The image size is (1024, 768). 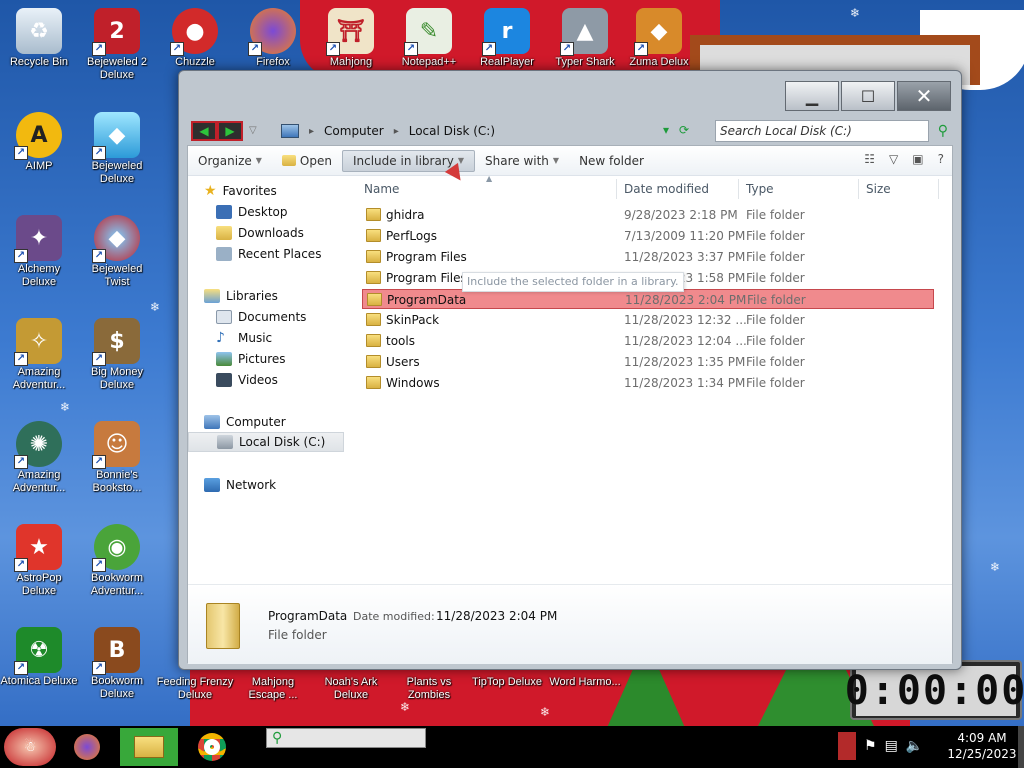 I want to click on search-input: Search Local Disk (C:) ⚲, so click(x=831, y=131).